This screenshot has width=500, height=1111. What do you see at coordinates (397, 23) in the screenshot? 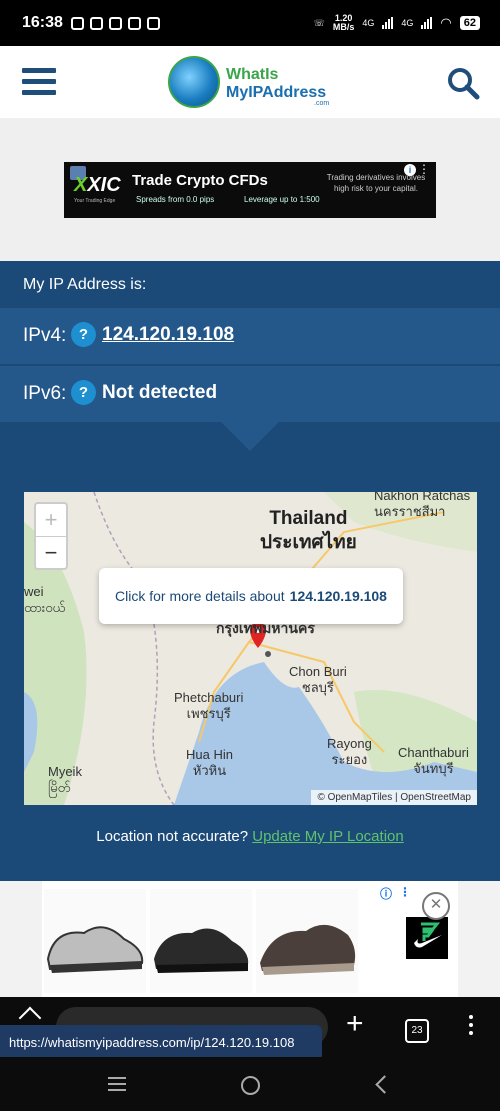
I see `system-indicators: ☏ 1.20 MB/s 4G 4G ◠ 62` at bounding box center [397, 23].